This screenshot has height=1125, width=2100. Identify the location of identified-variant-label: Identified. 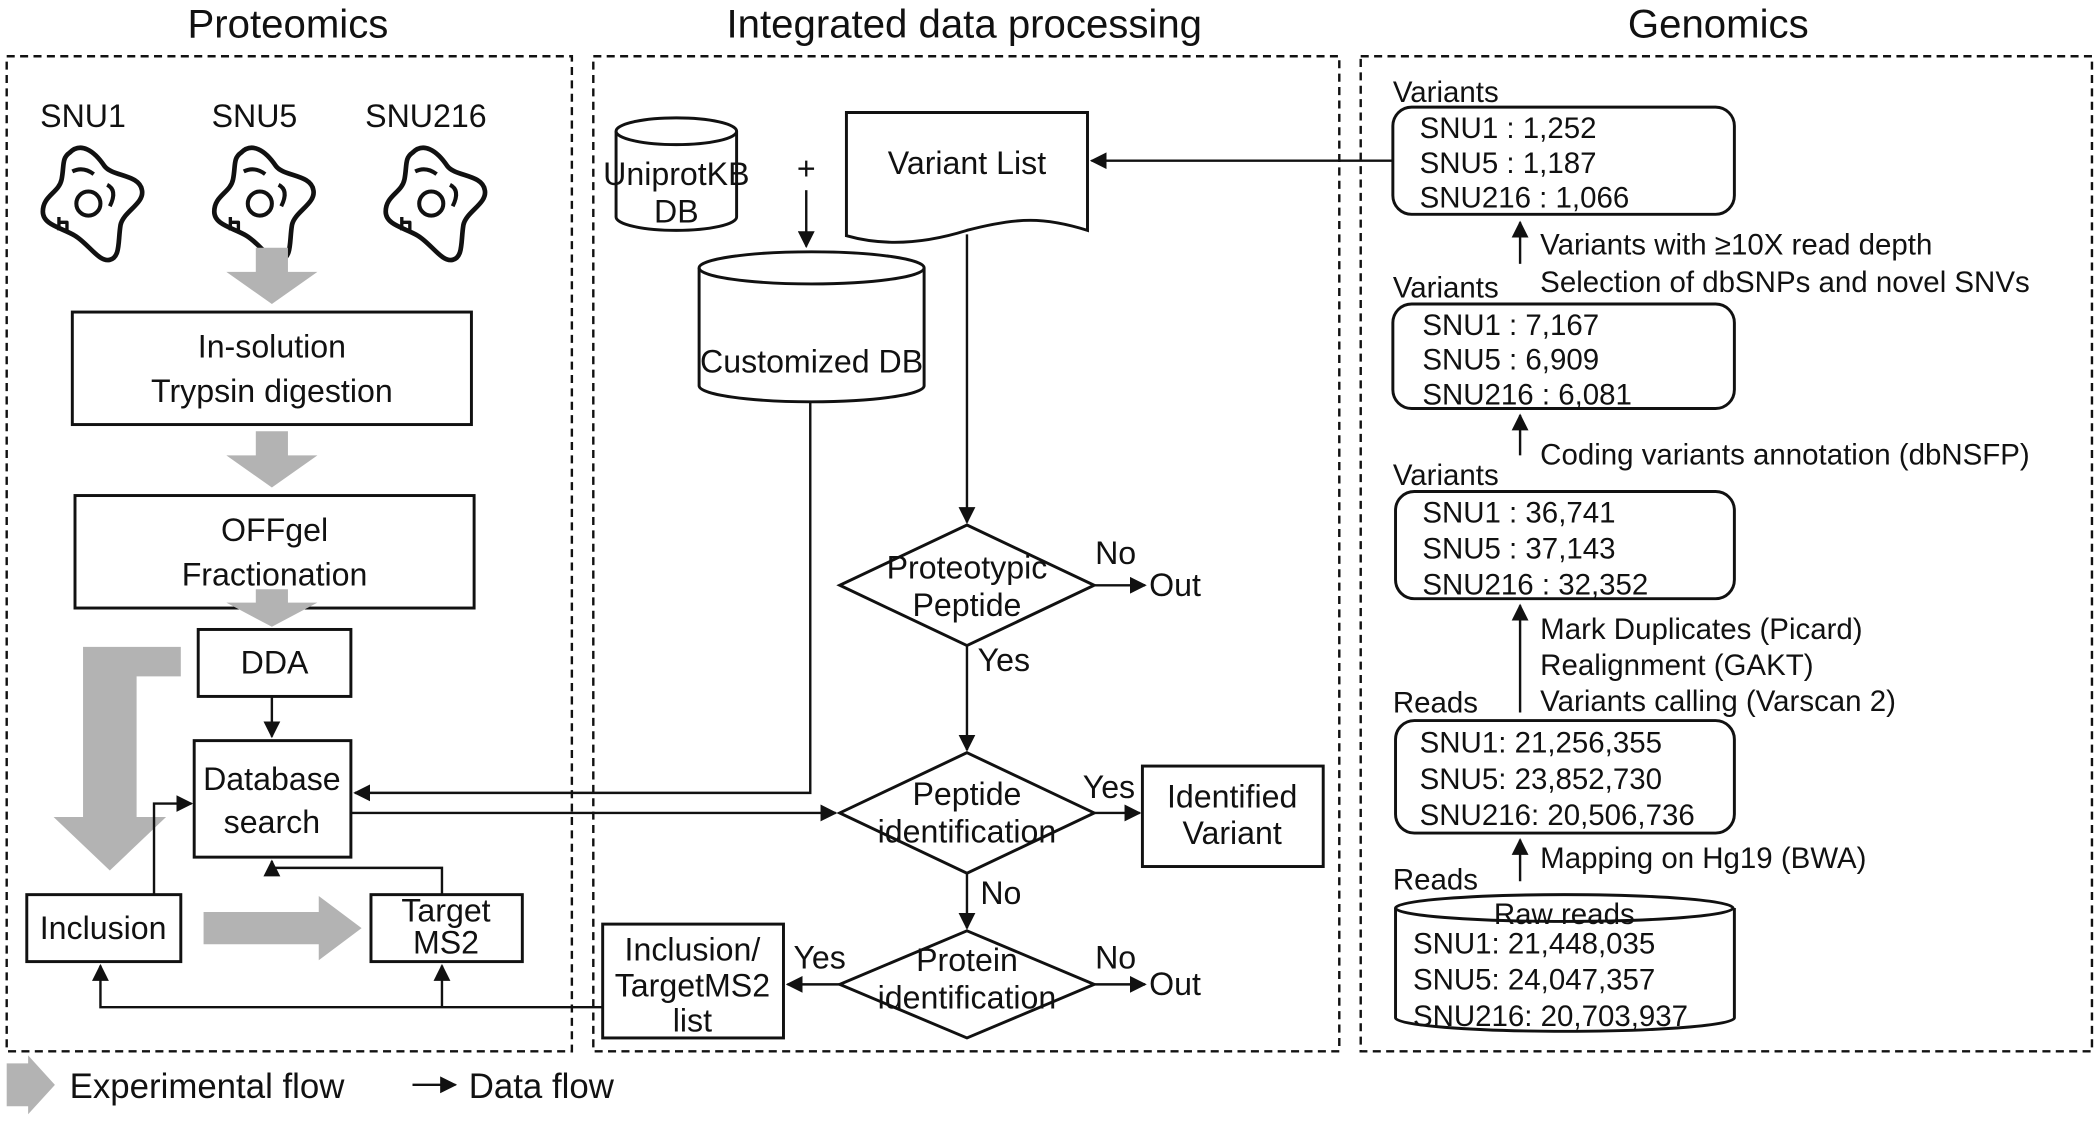
(1232, 797).